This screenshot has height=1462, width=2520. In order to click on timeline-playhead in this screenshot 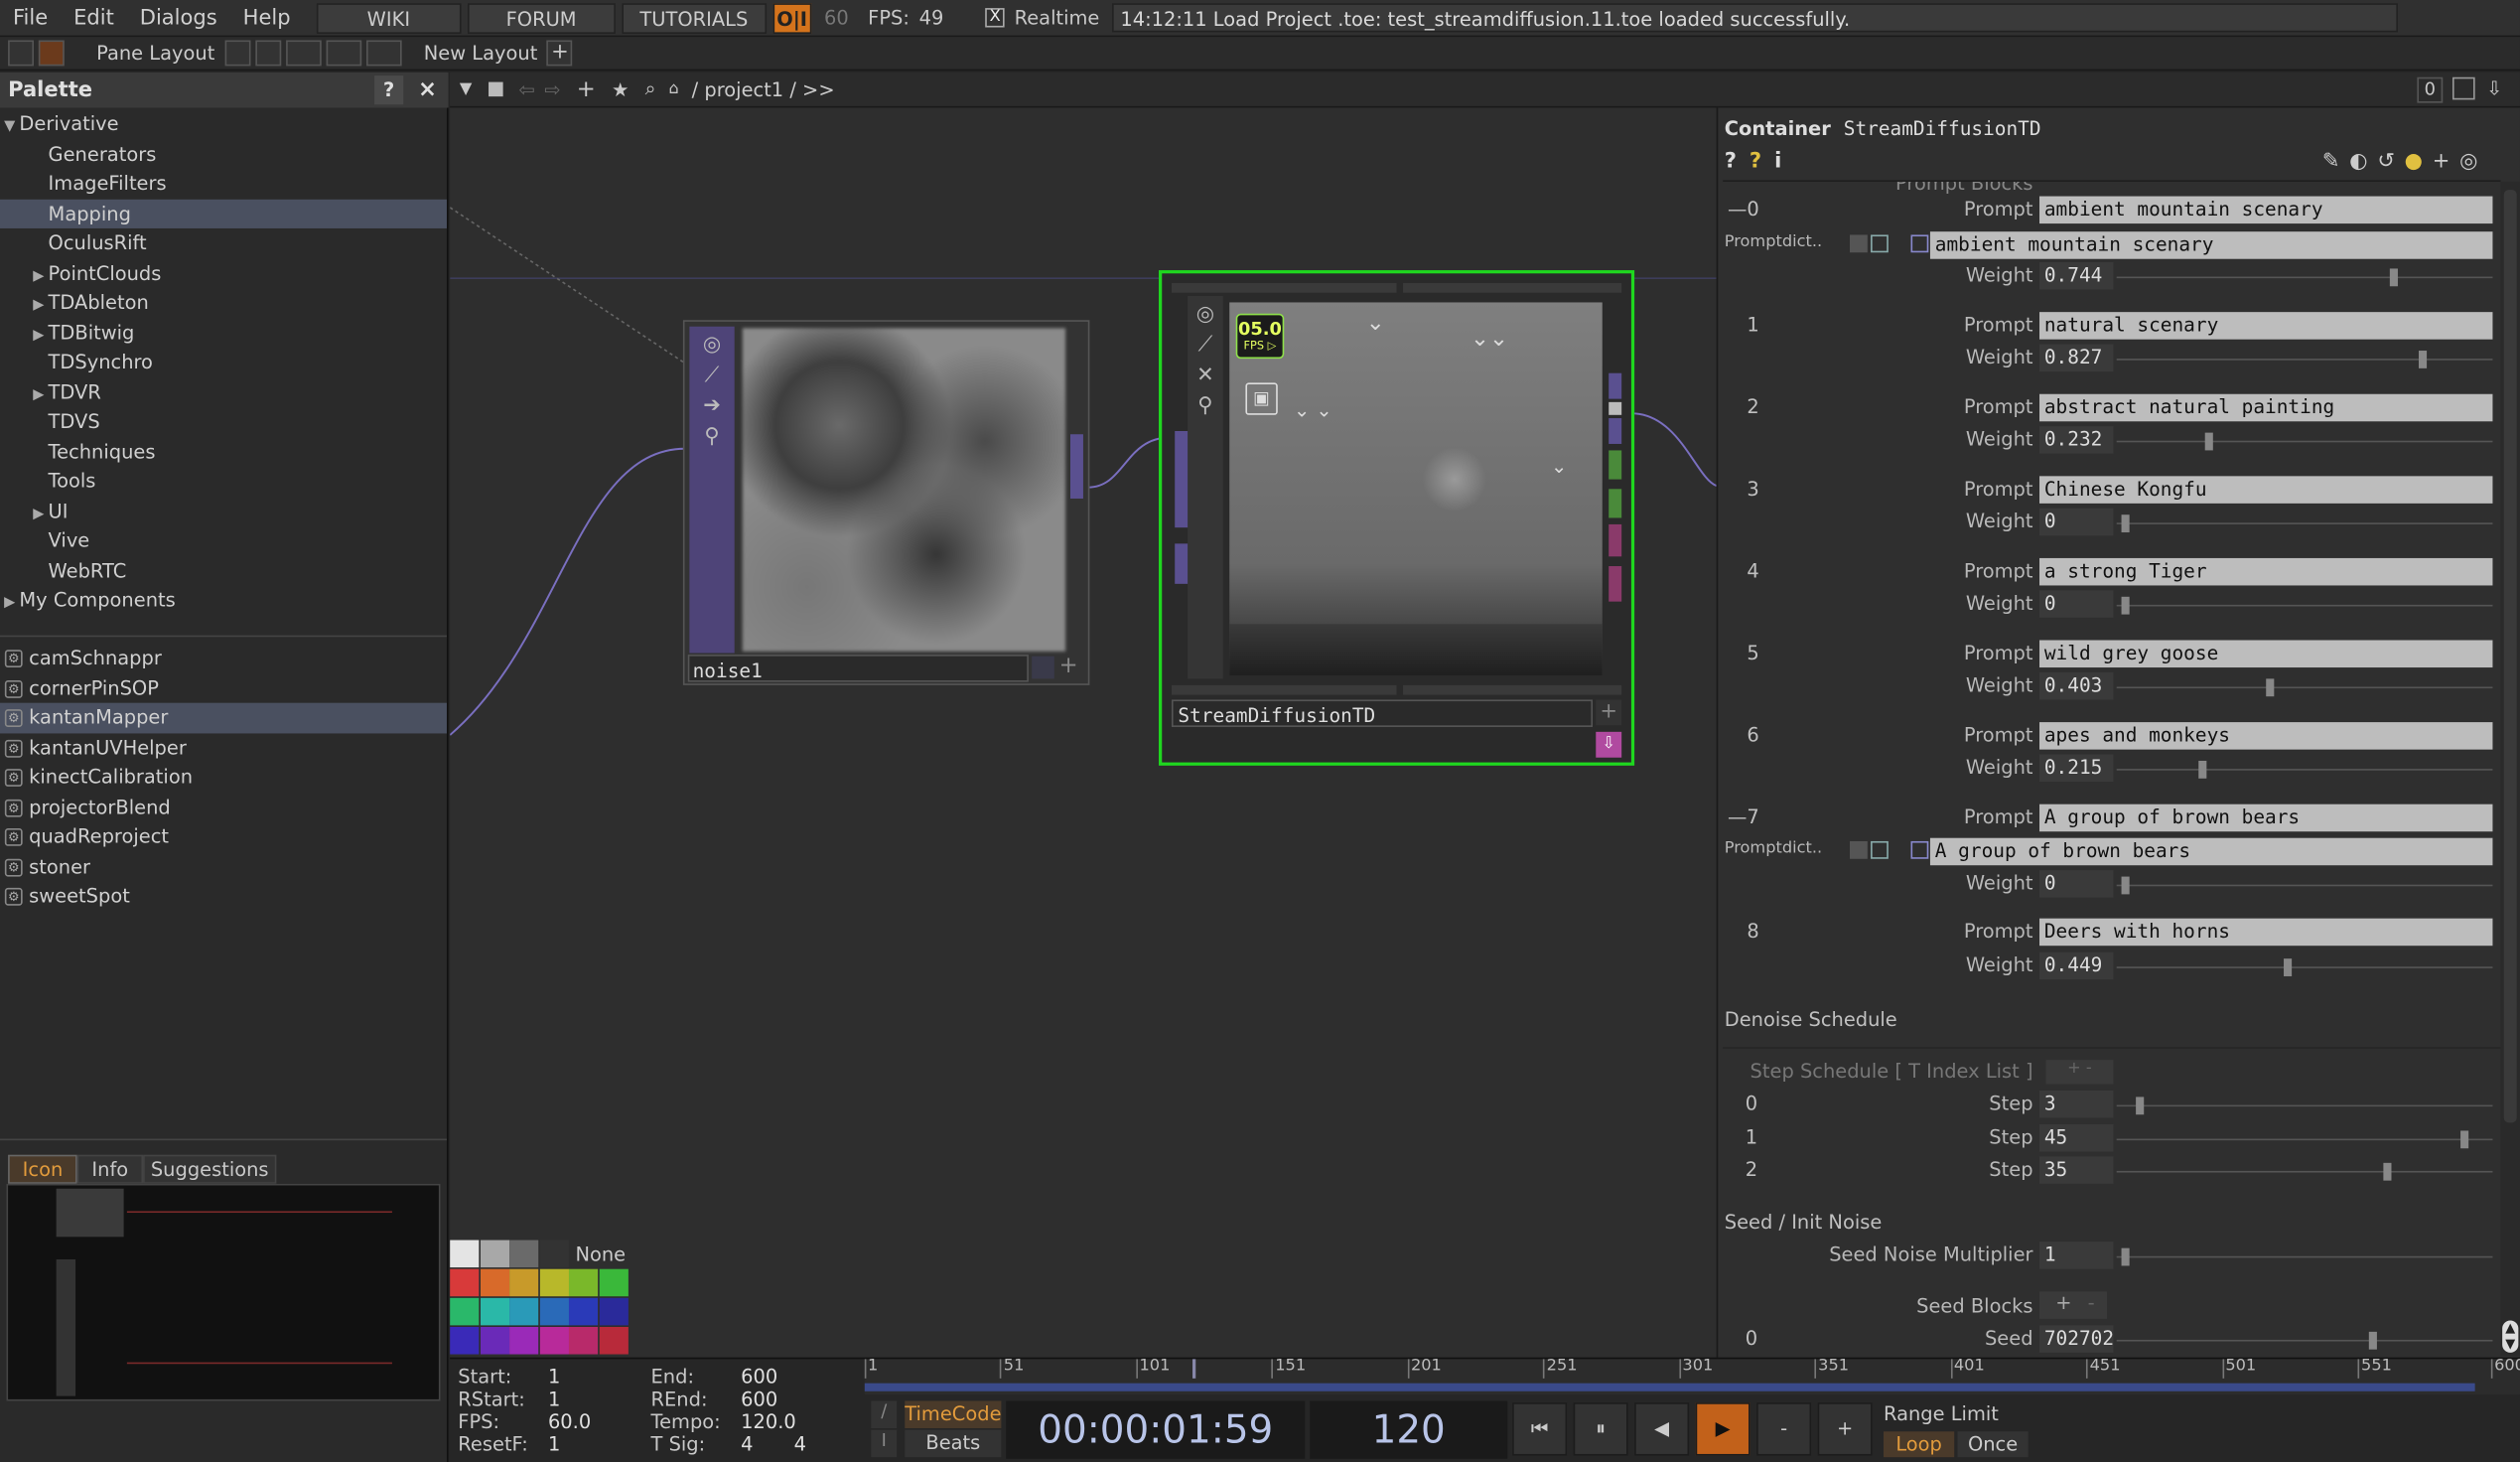, I will do `click(1194, 1369)`.